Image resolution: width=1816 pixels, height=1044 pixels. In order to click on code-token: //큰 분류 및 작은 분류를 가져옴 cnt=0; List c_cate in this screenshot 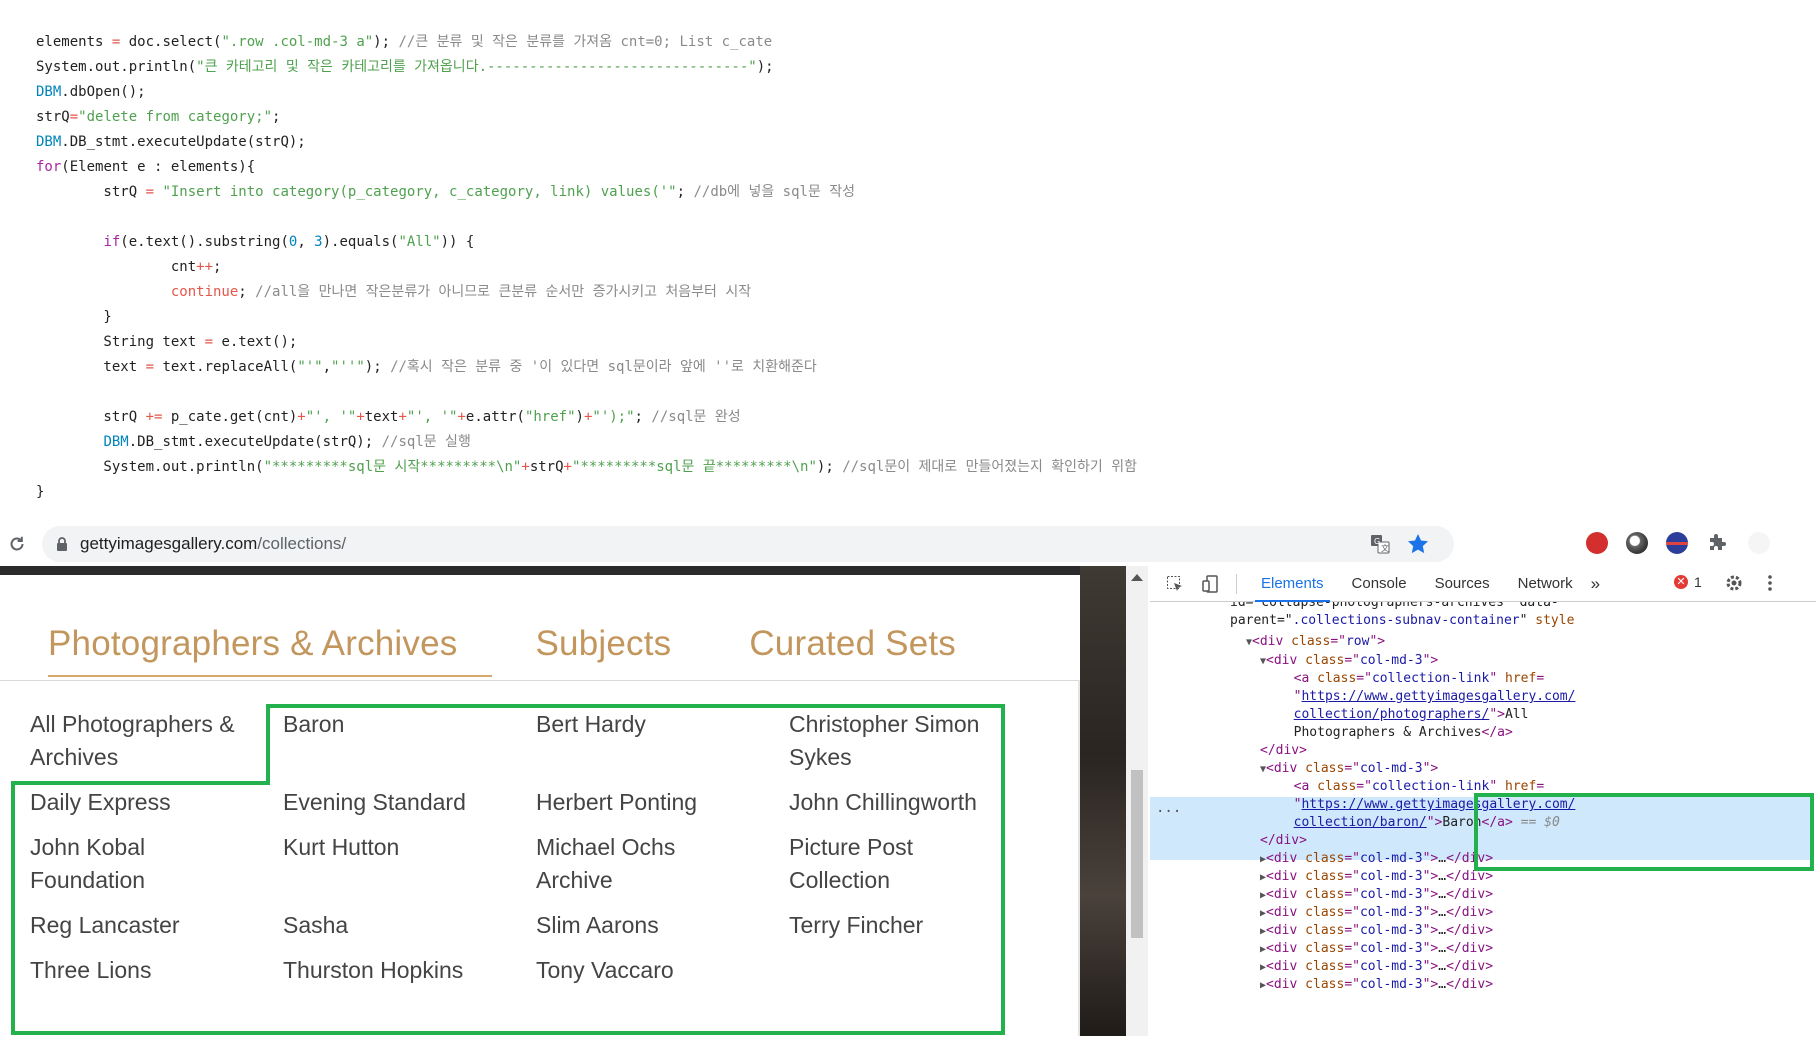, I will do `click(585, 42)`.